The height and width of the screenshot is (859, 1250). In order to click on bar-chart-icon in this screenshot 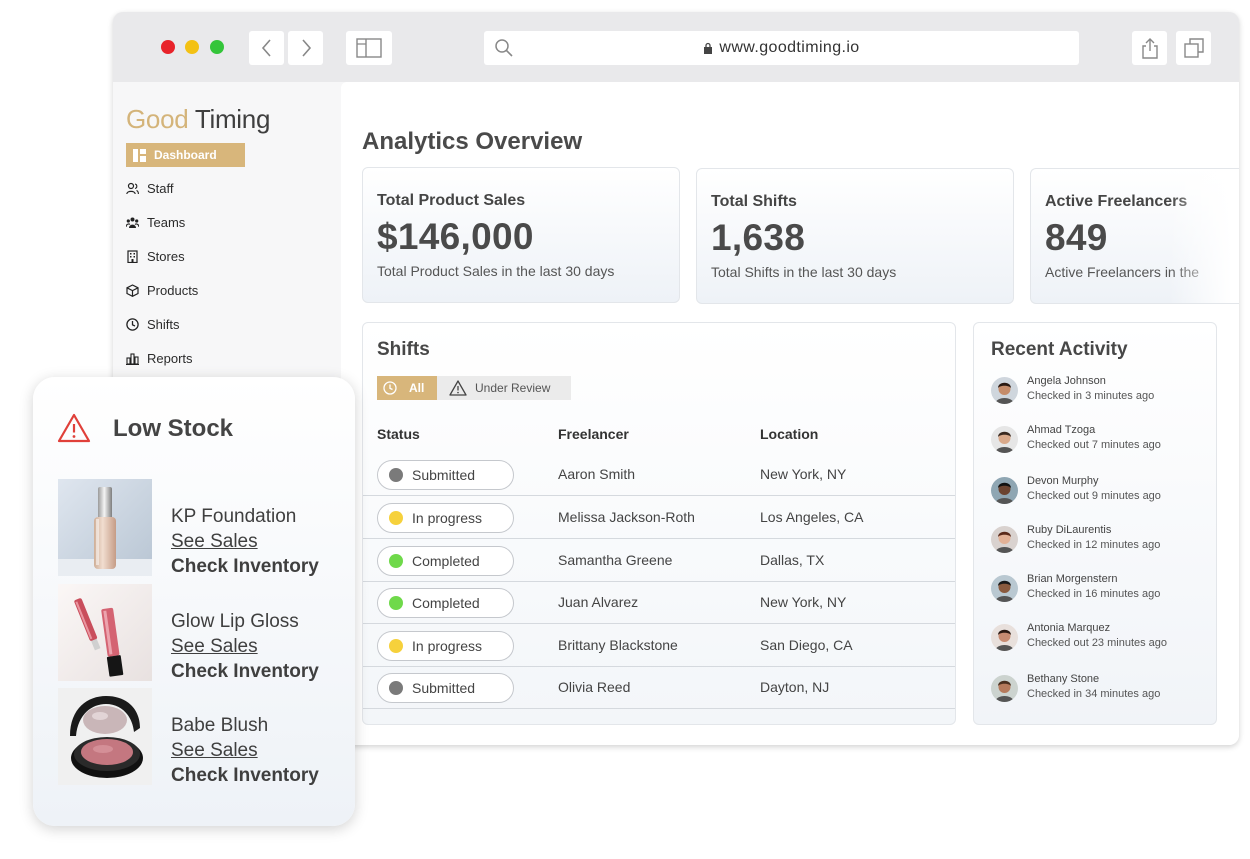, I will do `click(132, 358)`.